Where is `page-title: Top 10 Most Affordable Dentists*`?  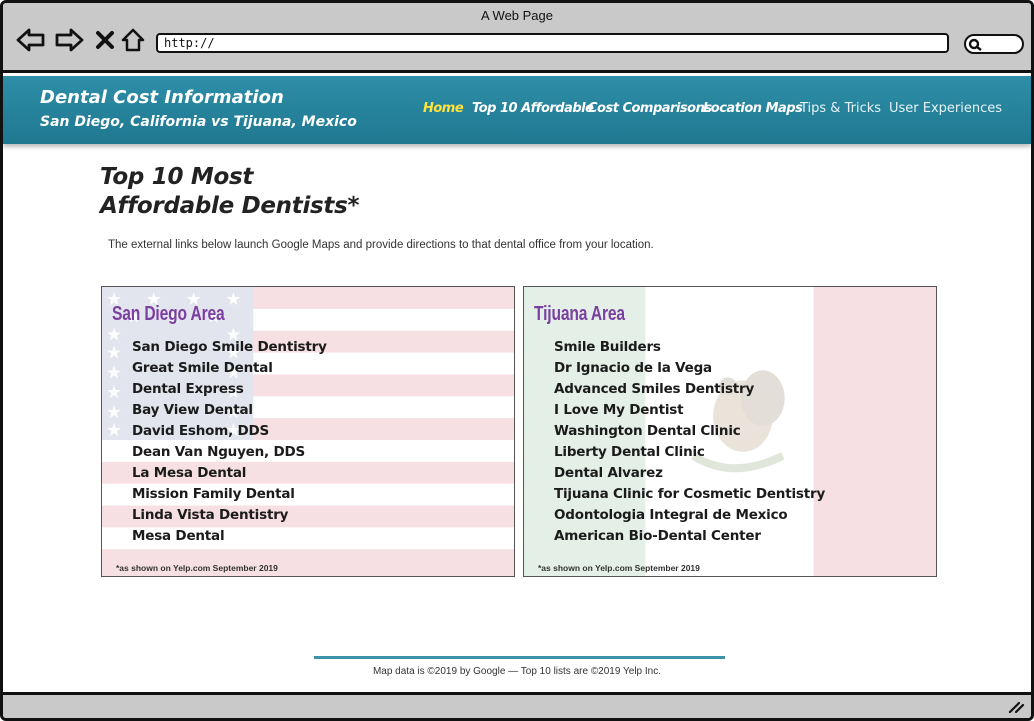
page-title: Top 10 Most Affordable Dentists* is located at coordinates (230, 192).